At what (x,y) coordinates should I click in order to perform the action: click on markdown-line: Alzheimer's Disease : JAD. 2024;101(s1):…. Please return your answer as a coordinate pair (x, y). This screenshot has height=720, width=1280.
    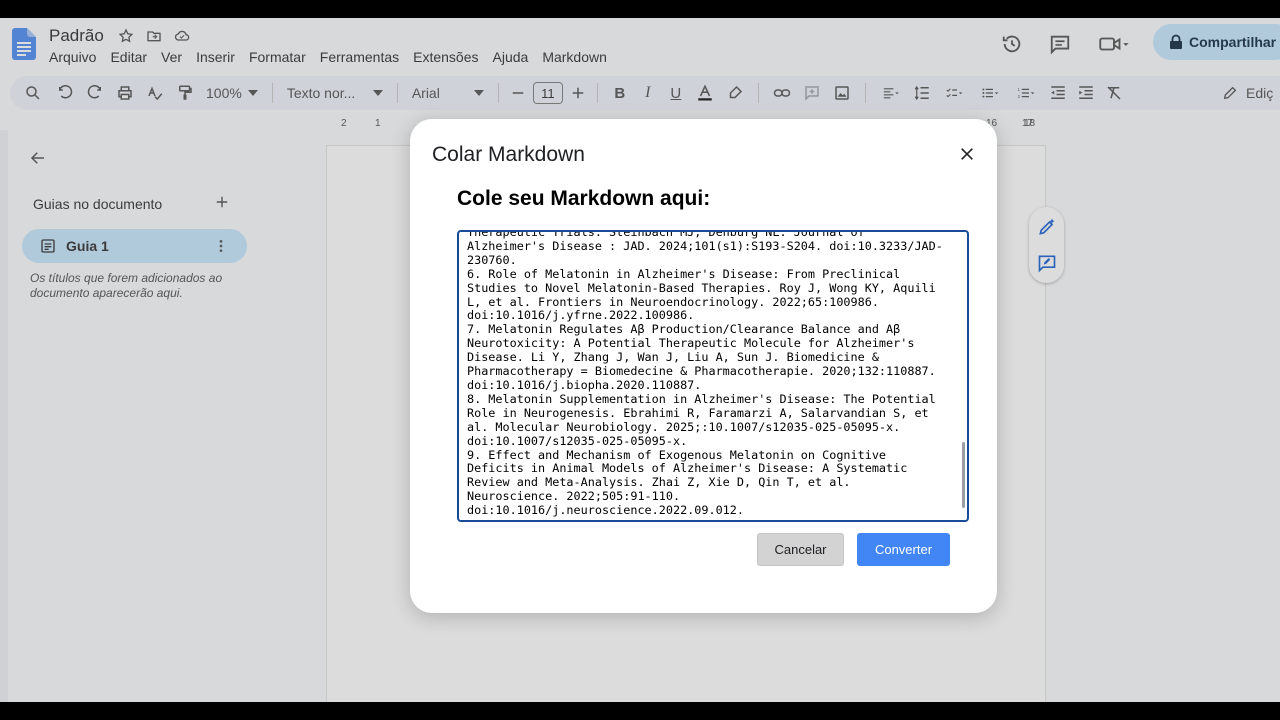
    Looking at the image, I should click on (705, 245).